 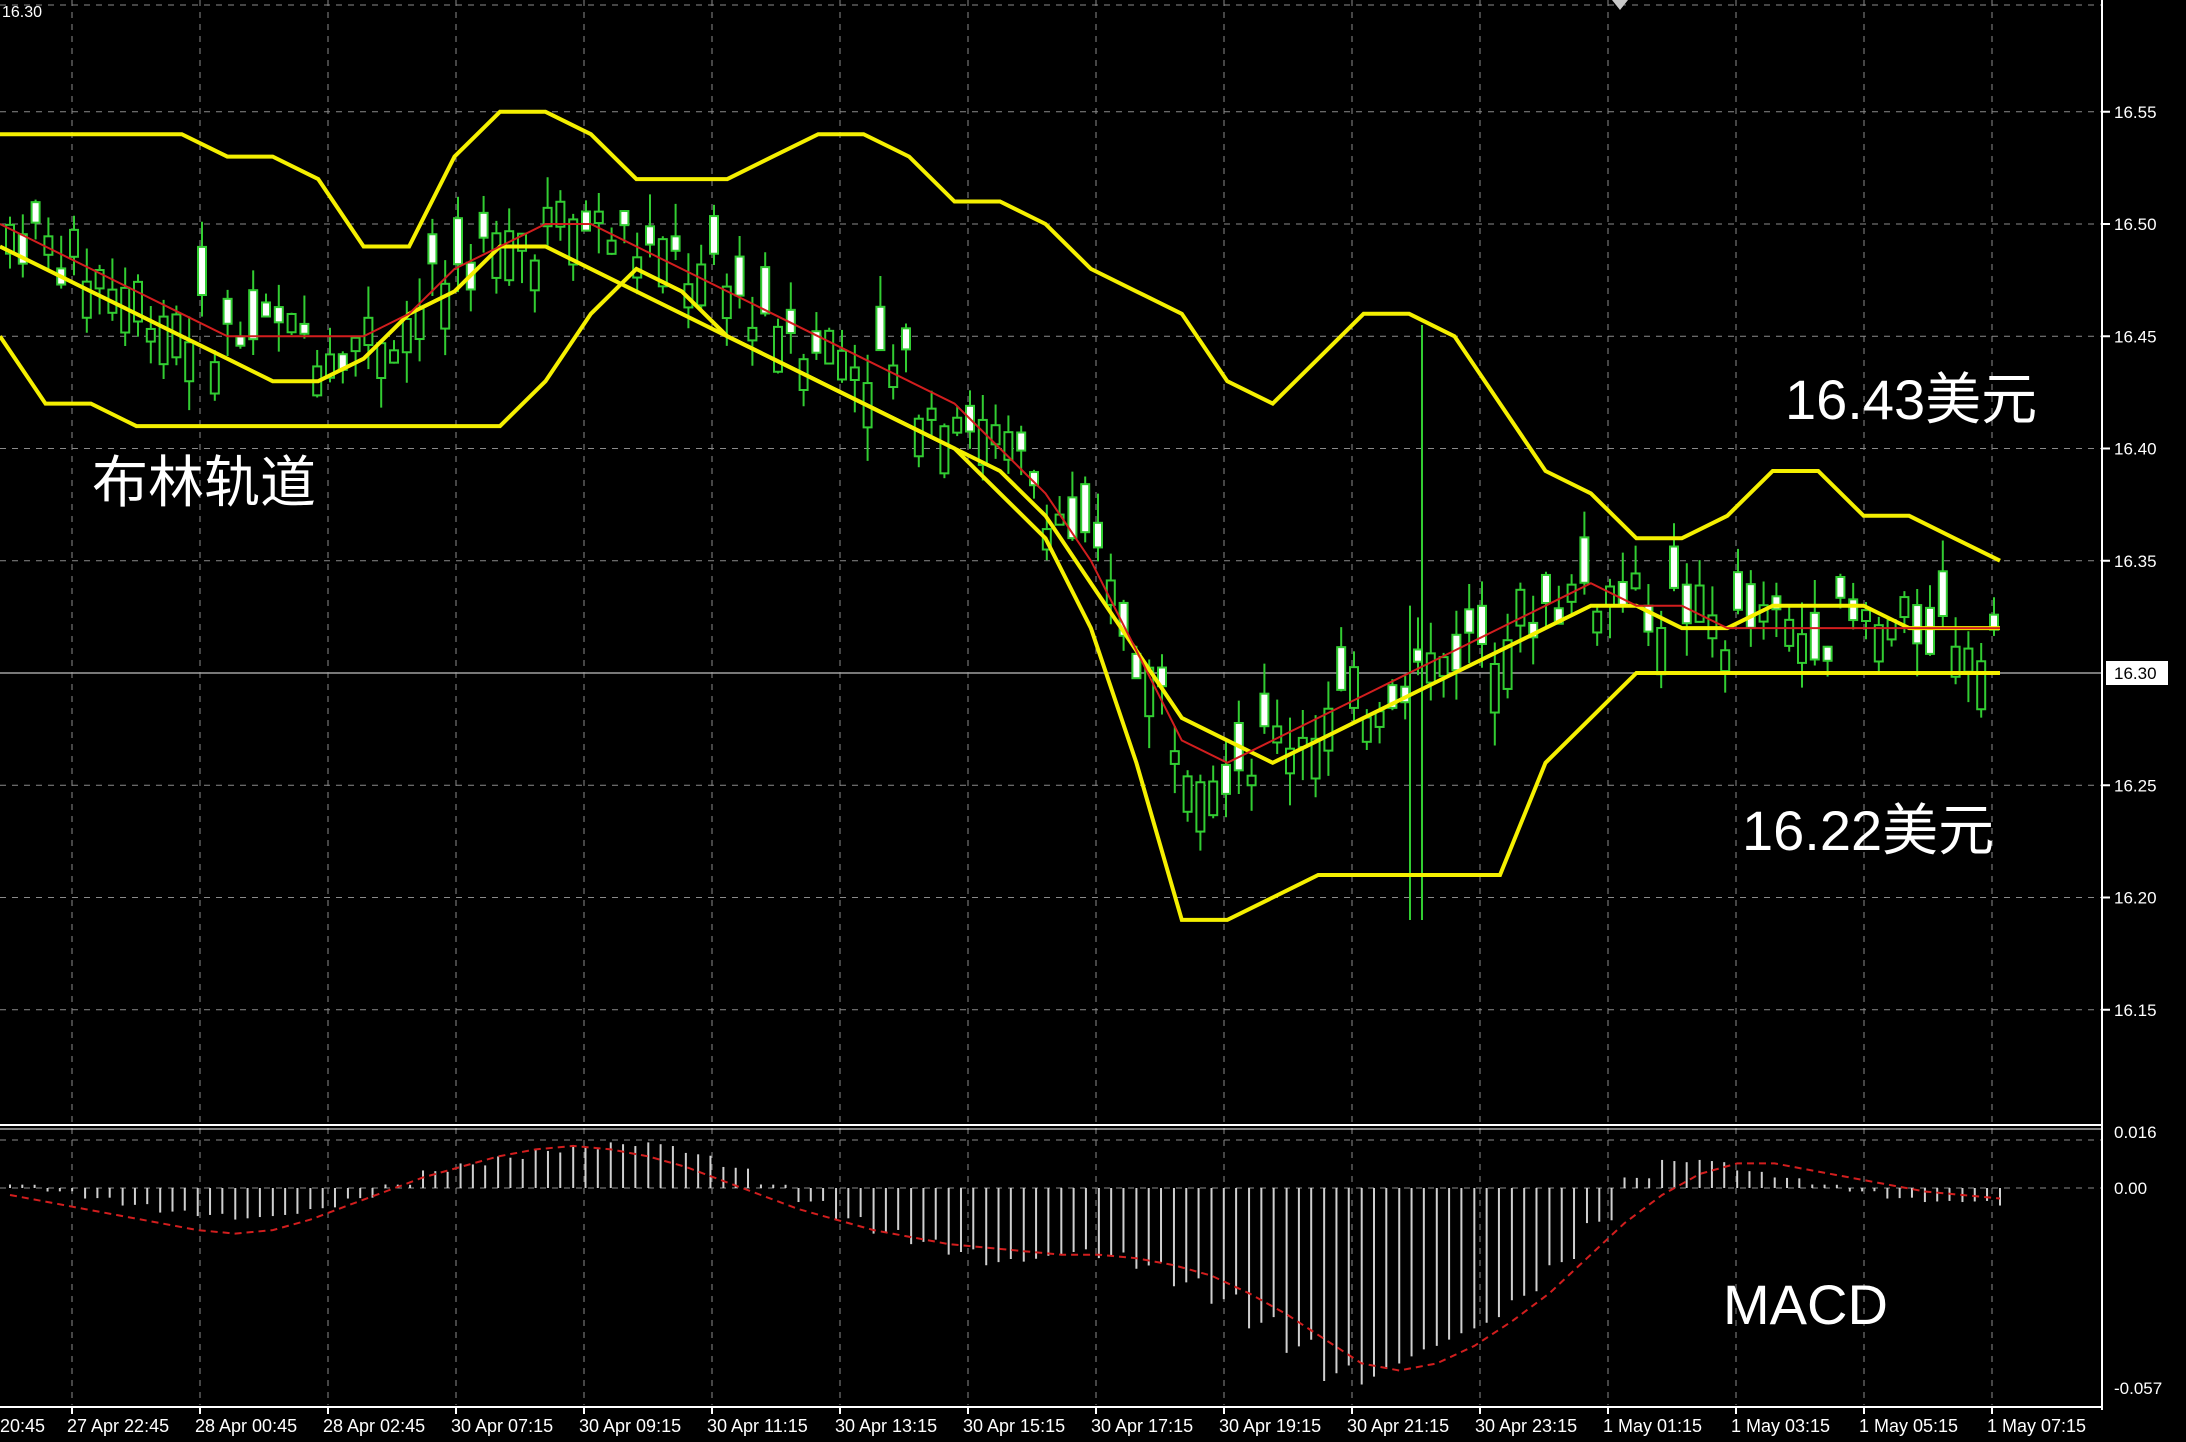 What do you see at coordinates (1805, 1304) in the screenshot?
I see `macd-annotation: MACD` at bounding box center [1805, 1304].